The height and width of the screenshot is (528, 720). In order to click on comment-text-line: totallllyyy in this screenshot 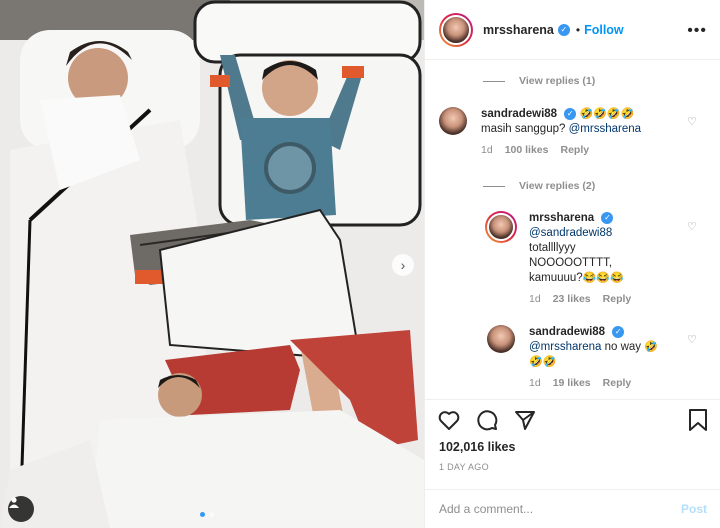, I will do `click(552, 248)`.